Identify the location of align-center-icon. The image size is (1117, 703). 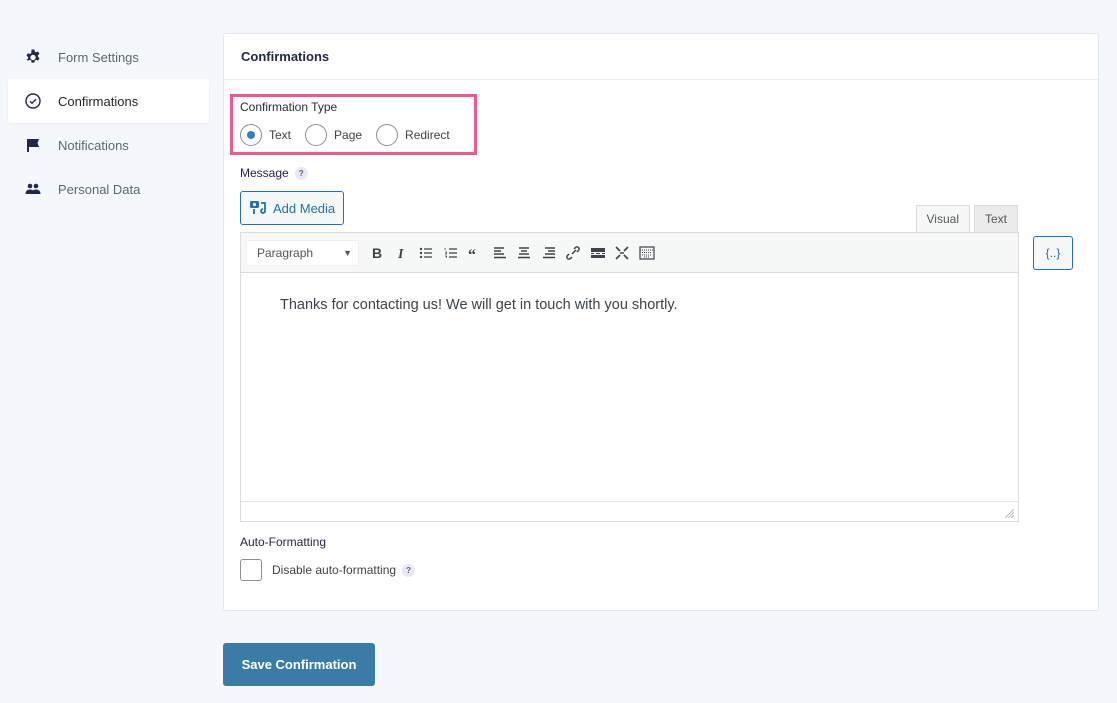
(524, 252).